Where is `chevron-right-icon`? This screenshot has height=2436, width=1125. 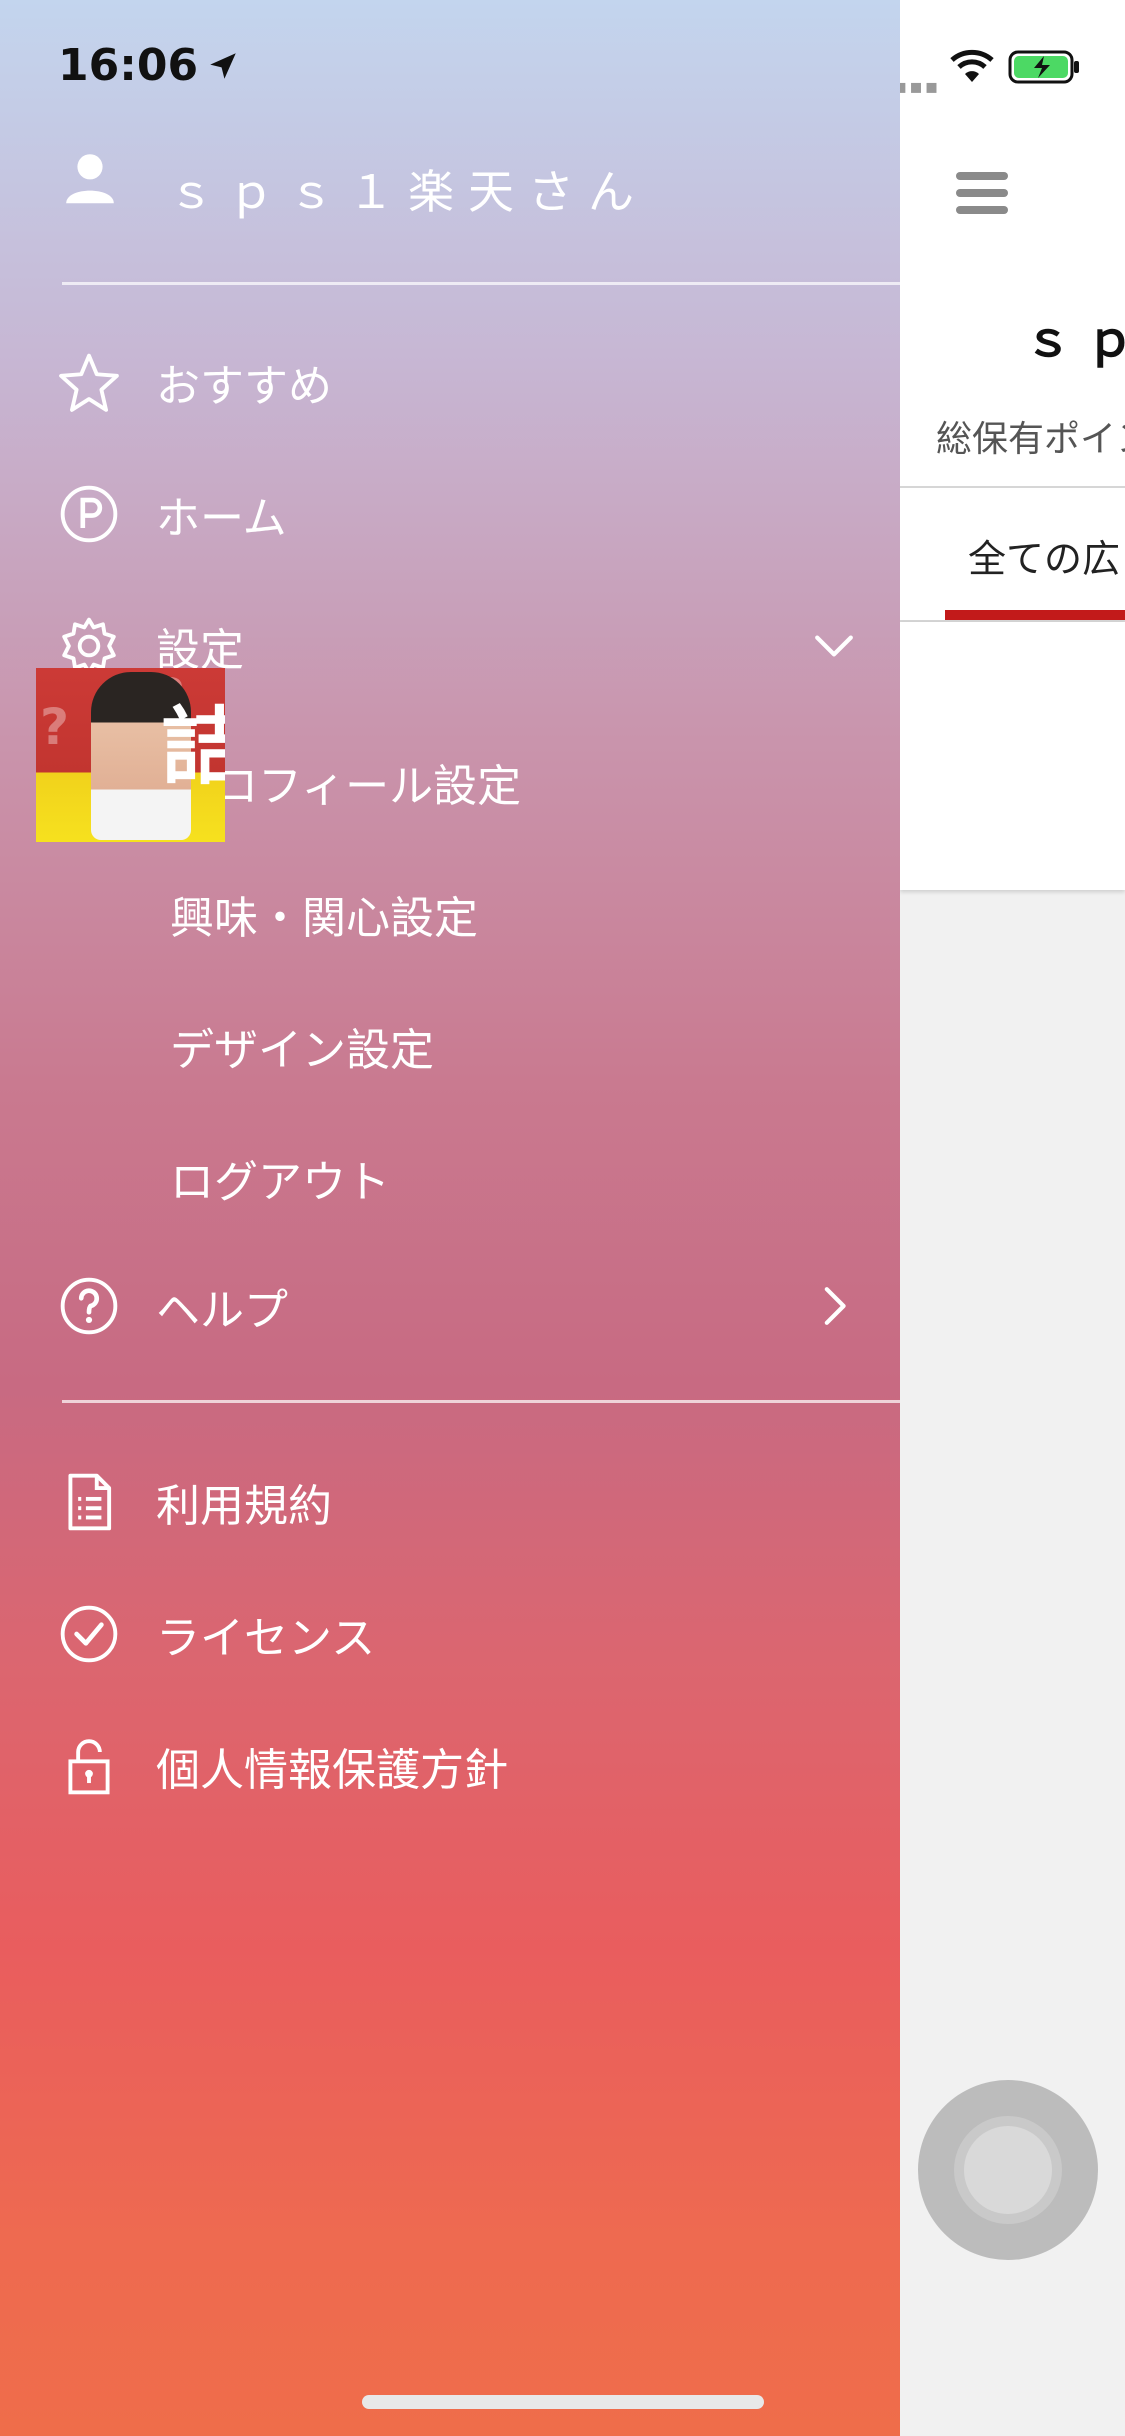
chevron-right-icon is located at coordinates (834, 1306).